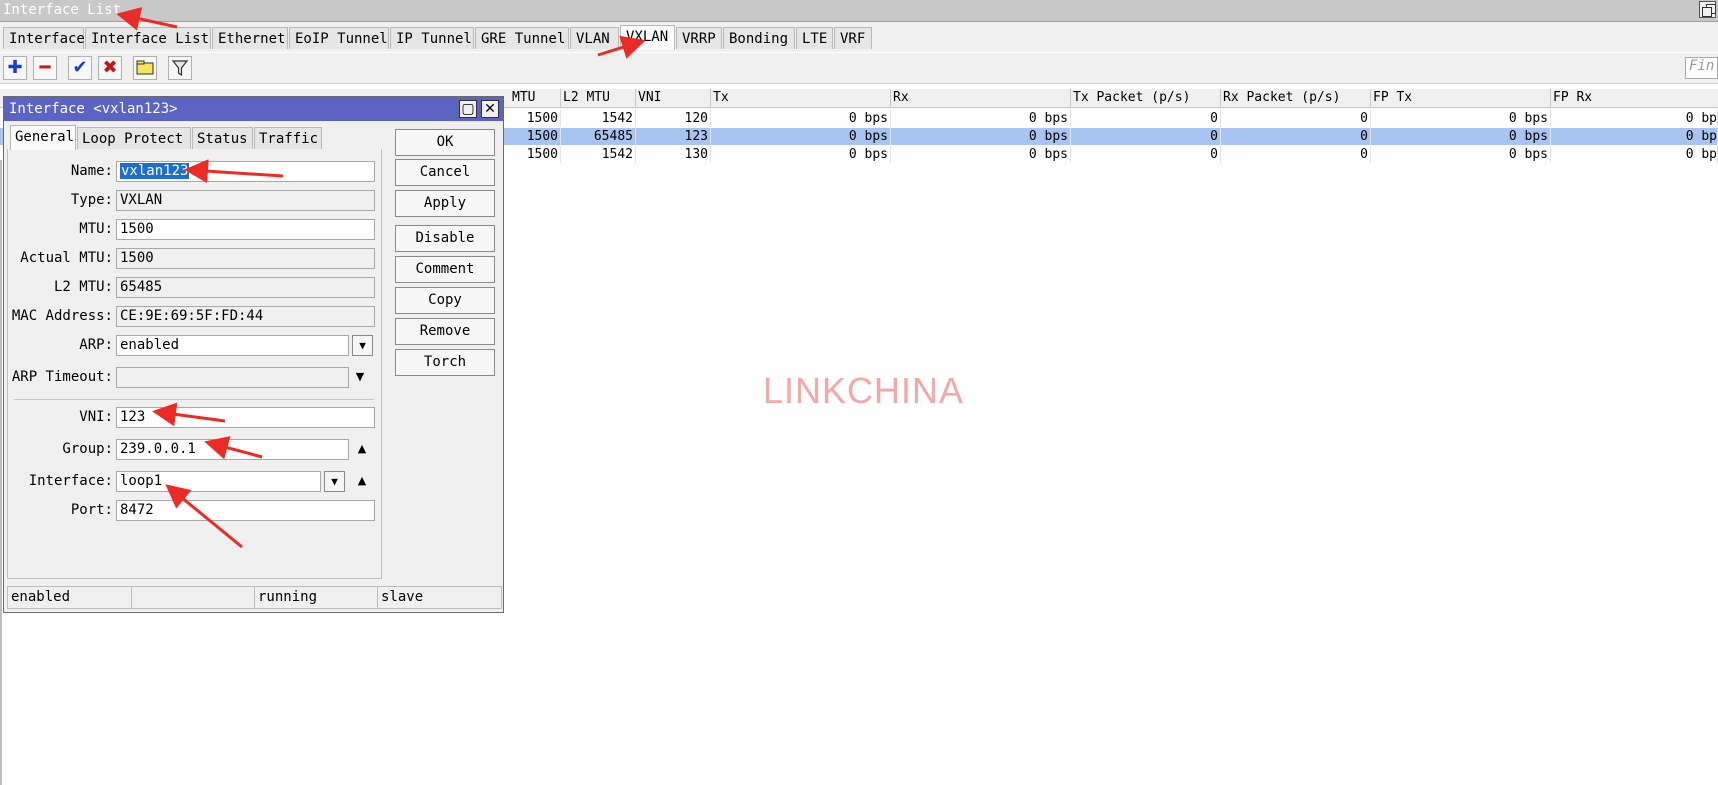 The width and height of the screenshot is (1718, 785). Describe the element at coordinates (234, 171) in the screenshot. I see `annotation-arrow-name` at that location.